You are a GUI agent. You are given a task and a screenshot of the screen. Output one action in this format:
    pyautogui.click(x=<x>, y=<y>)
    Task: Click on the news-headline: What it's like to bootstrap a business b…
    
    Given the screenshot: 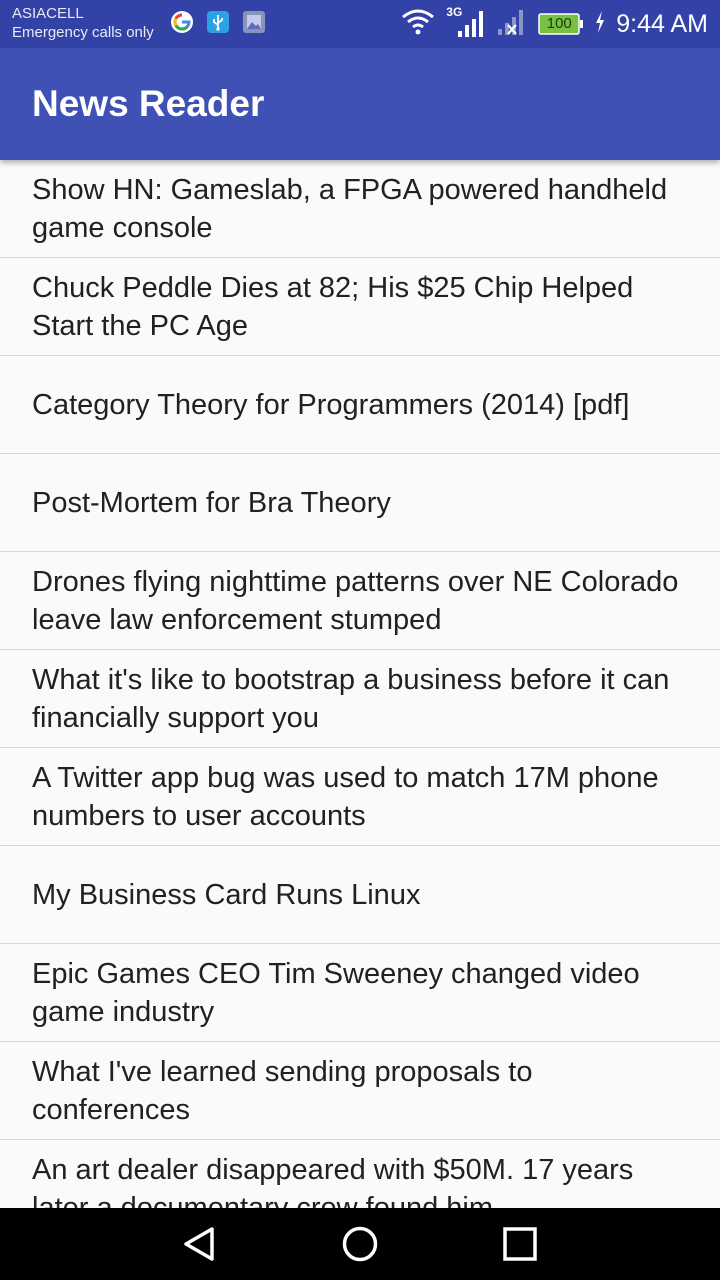 What is the action you would take?
    pyautogui.click(x=351, y=698)
    